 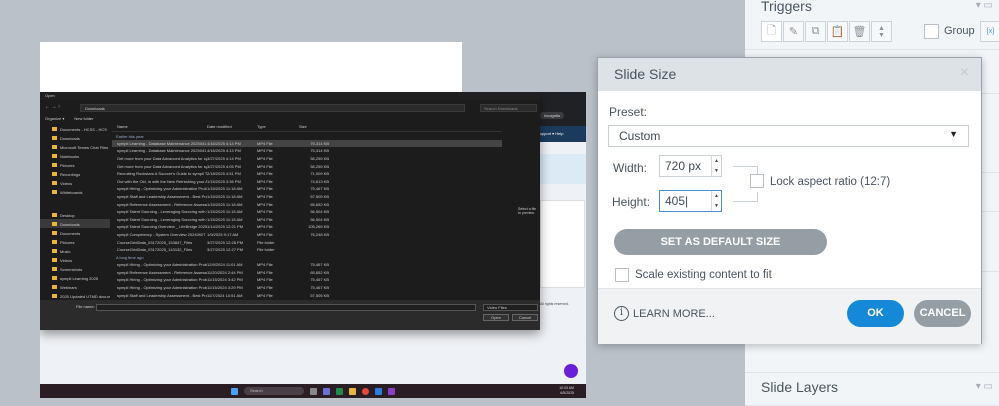 What do you see at coordinates (525, 317) in the screenshot?
I see `cancel-open-button: Cancel` at bounding box center [525, 317].